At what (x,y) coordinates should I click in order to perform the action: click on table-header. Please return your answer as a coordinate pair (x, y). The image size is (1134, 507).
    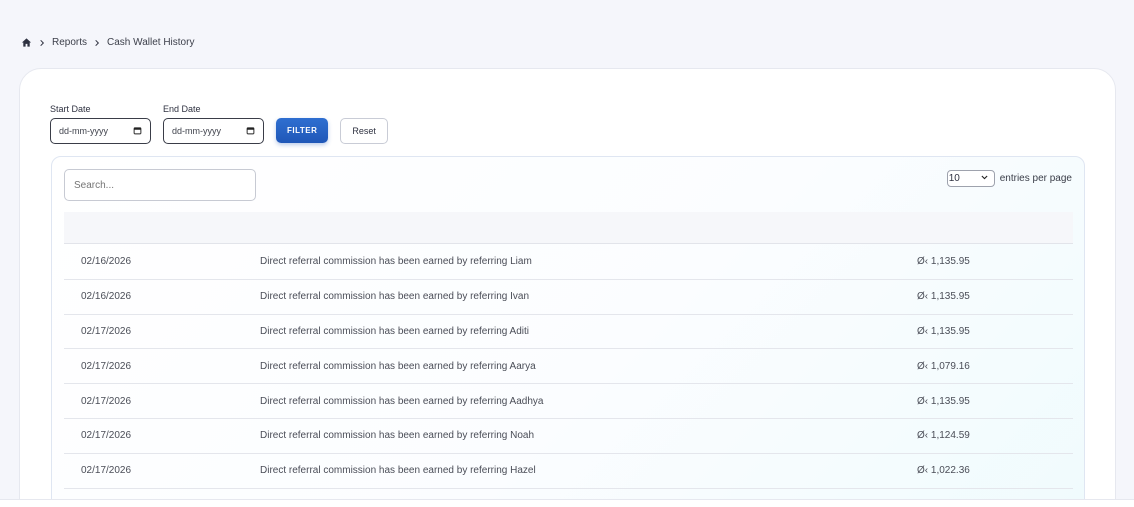
    Looking at the image, I should click on (568, 228).